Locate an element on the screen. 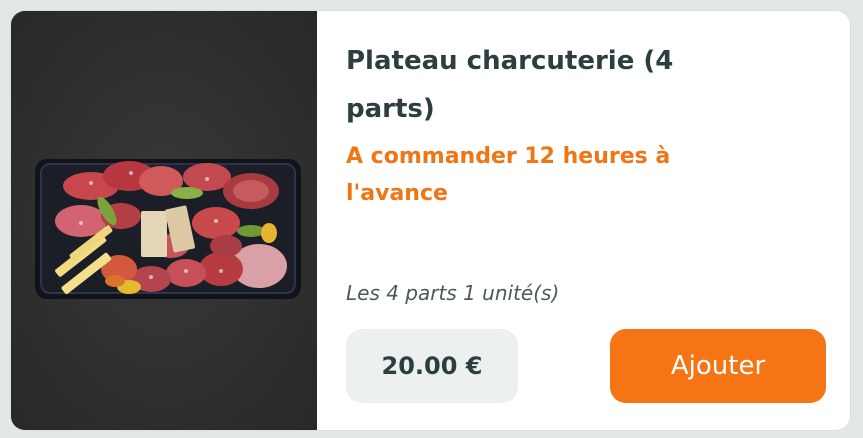 This screenshot has width=863, height=438. unit-description: Les 4 parts 1 unité(s) is located at coordinates (453, 293).